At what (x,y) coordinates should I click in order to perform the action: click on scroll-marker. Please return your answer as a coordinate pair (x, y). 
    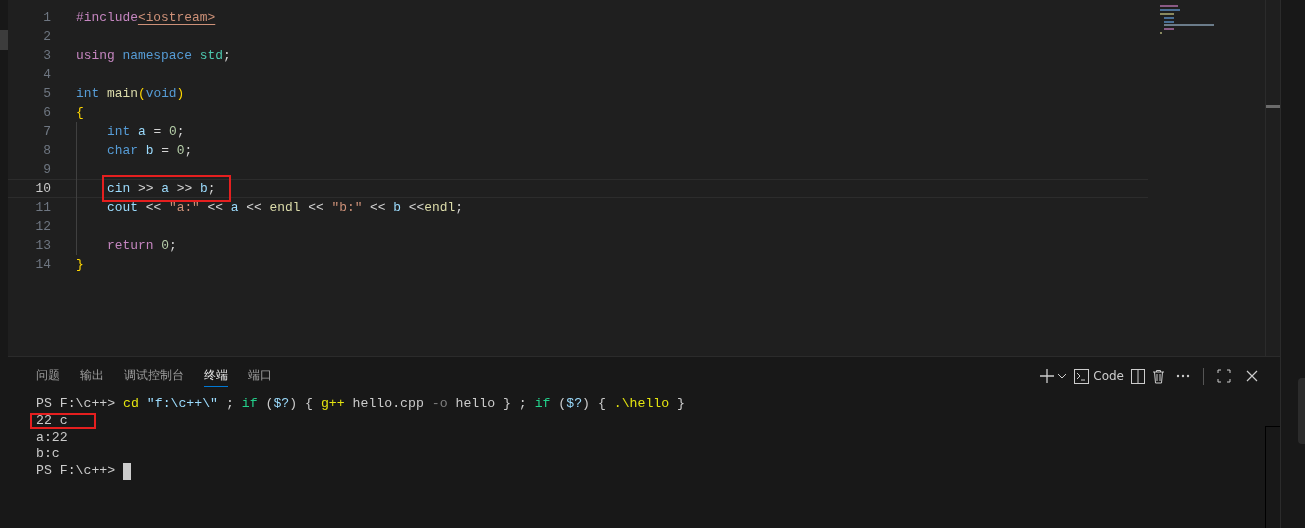
    Looking at the image, I should click on (4, 40).